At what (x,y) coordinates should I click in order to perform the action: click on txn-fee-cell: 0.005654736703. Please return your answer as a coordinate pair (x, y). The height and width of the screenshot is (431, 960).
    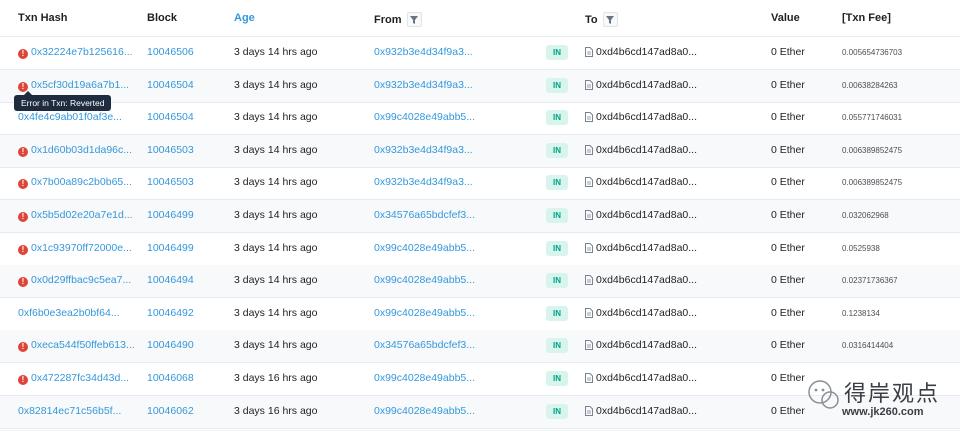
    Looking at the image, I should click on (872, 52).